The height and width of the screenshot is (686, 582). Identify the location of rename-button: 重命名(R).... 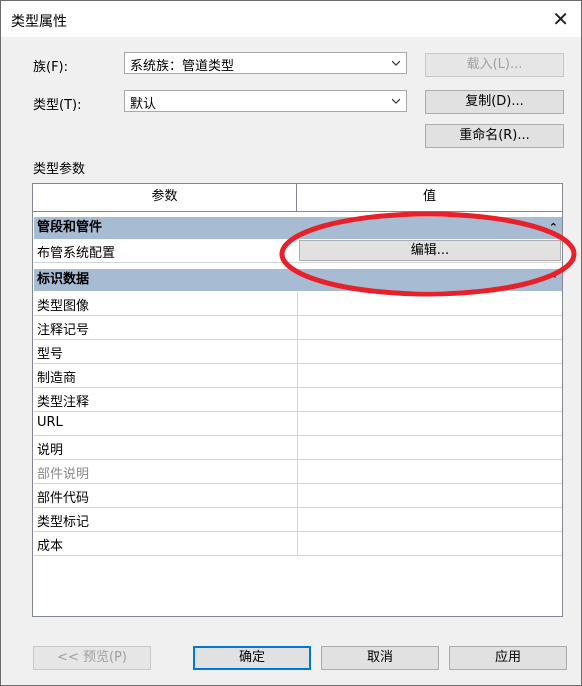
(494, 136).